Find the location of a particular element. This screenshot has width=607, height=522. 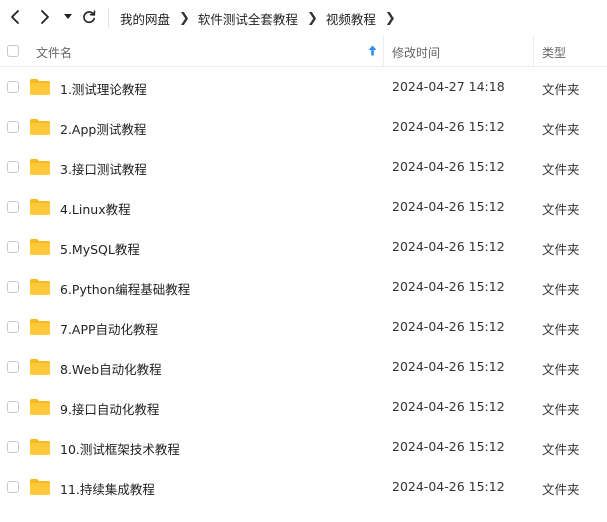

caret-down-icon is located at coordinates (68, 16).